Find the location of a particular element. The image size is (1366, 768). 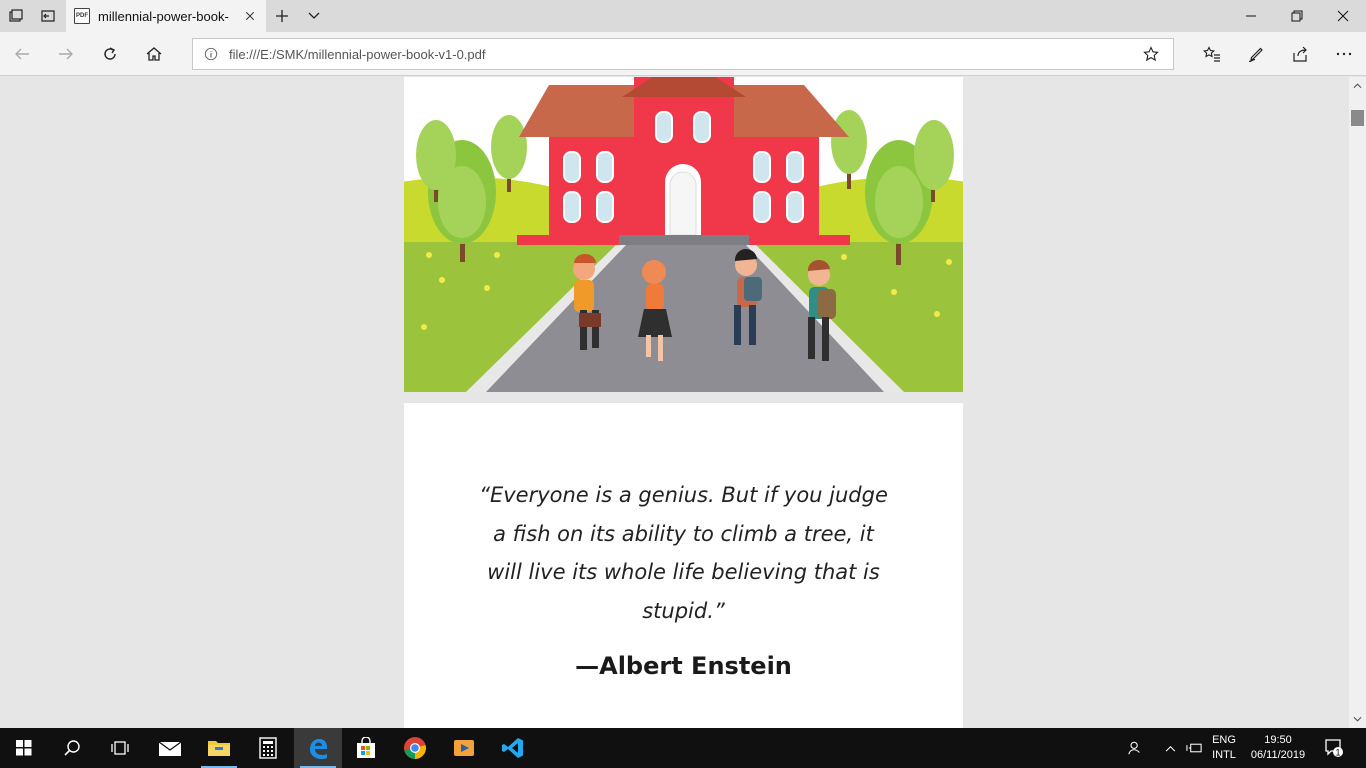

pdf-icon: PDF is located at coordinates (82, 16).